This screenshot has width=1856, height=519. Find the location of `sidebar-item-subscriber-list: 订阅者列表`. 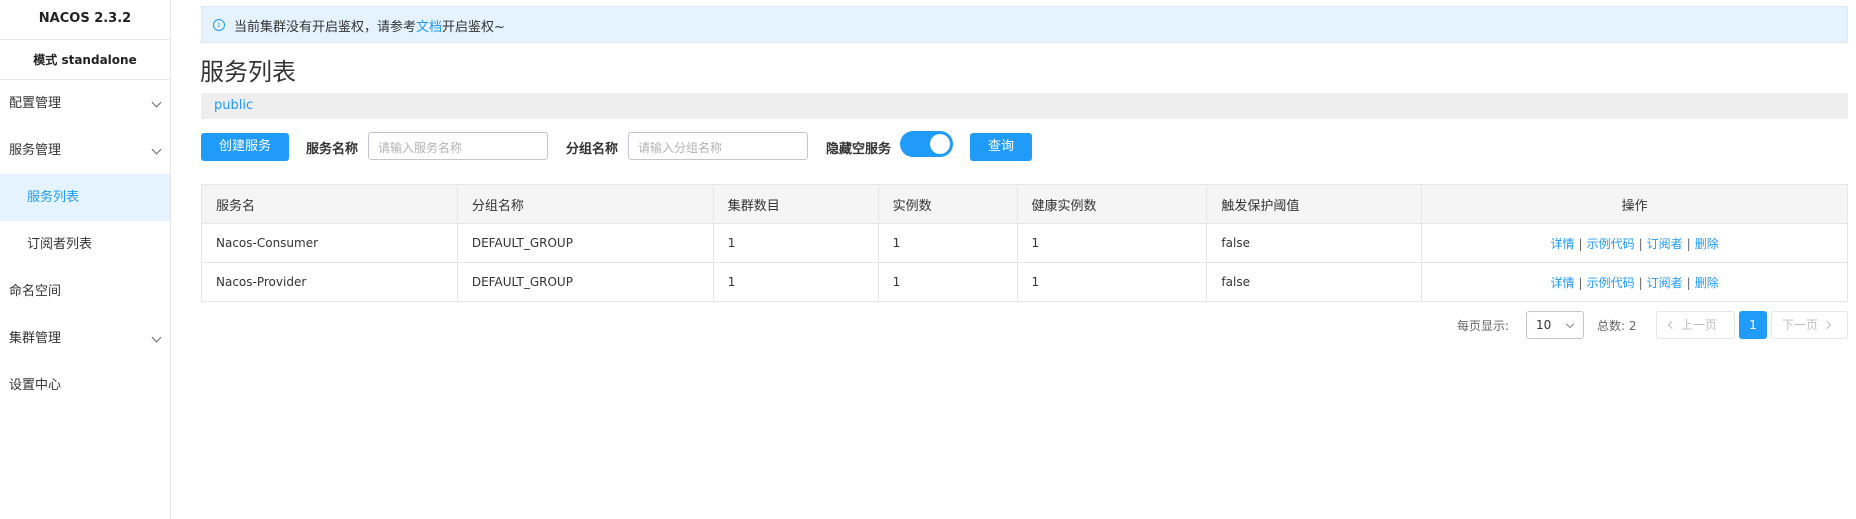

sidebar-item-subscriber-list: 订阅者列表 is located at coordinates (85, 244).